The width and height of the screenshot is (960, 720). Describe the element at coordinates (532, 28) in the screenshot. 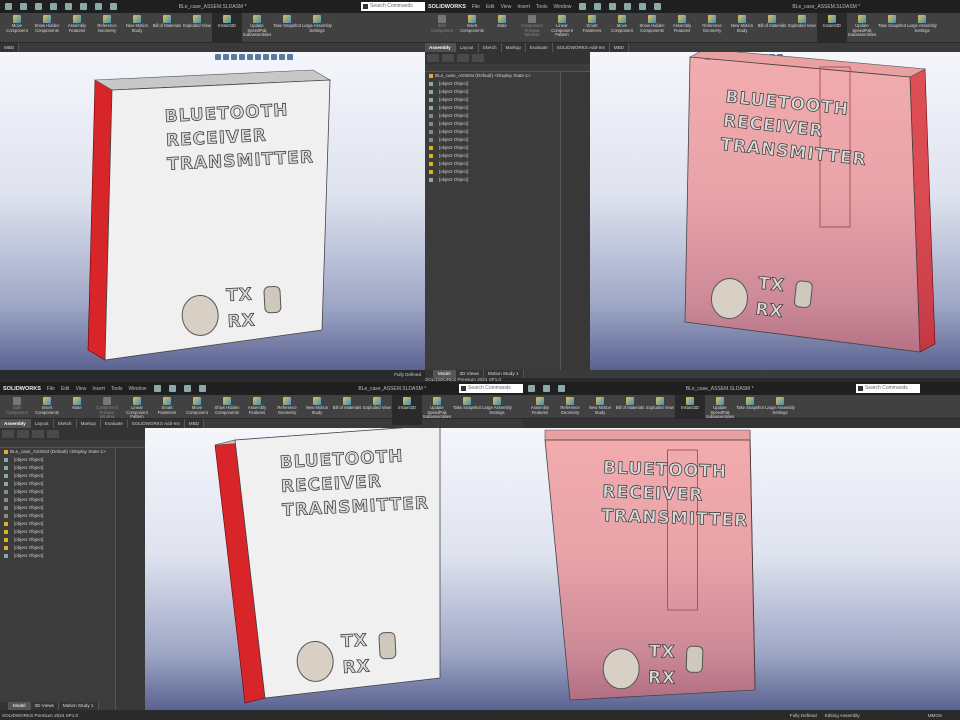

I see `component-preview-window-button: Component Preview Window` at that location.